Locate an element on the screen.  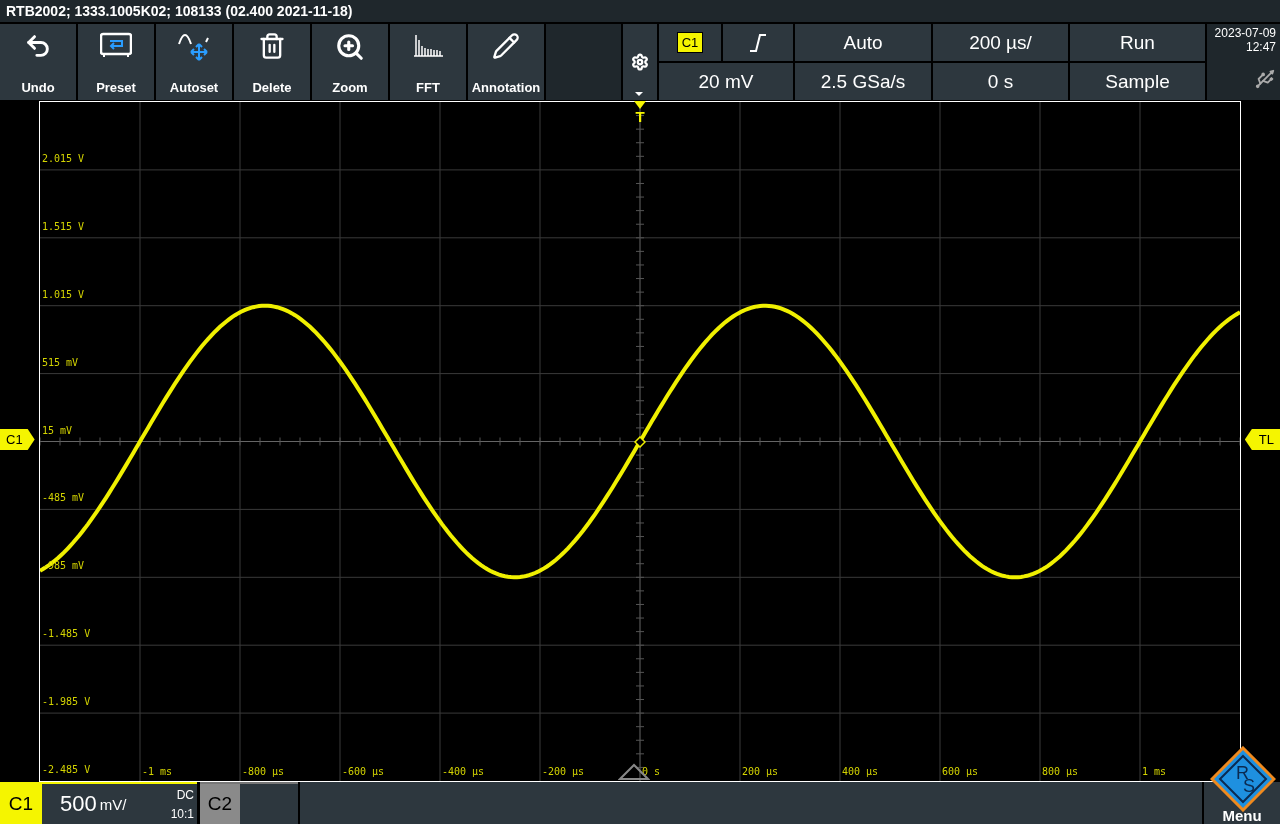
trigger-mode-button: Auto is located at coordinates (863, 42).